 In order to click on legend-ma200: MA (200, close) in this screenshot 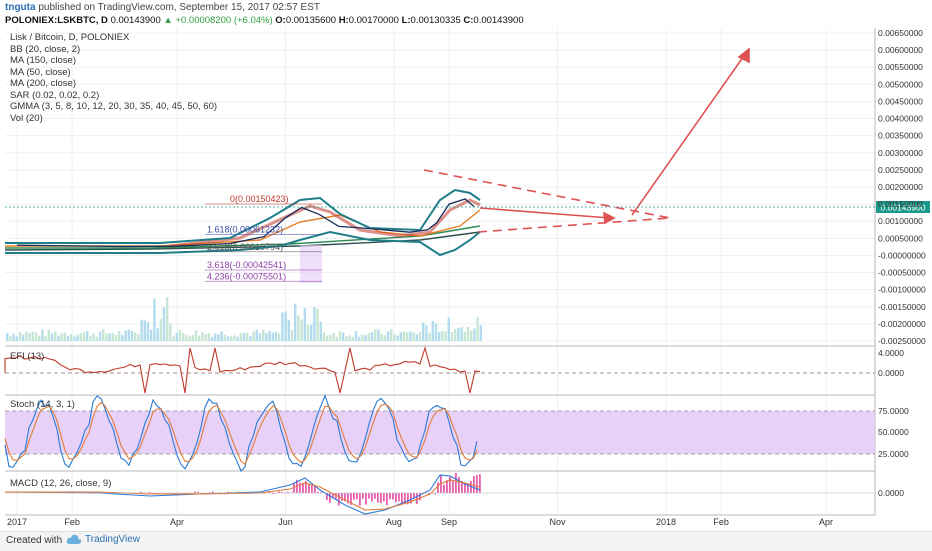, I will do `click(113, 84)`.